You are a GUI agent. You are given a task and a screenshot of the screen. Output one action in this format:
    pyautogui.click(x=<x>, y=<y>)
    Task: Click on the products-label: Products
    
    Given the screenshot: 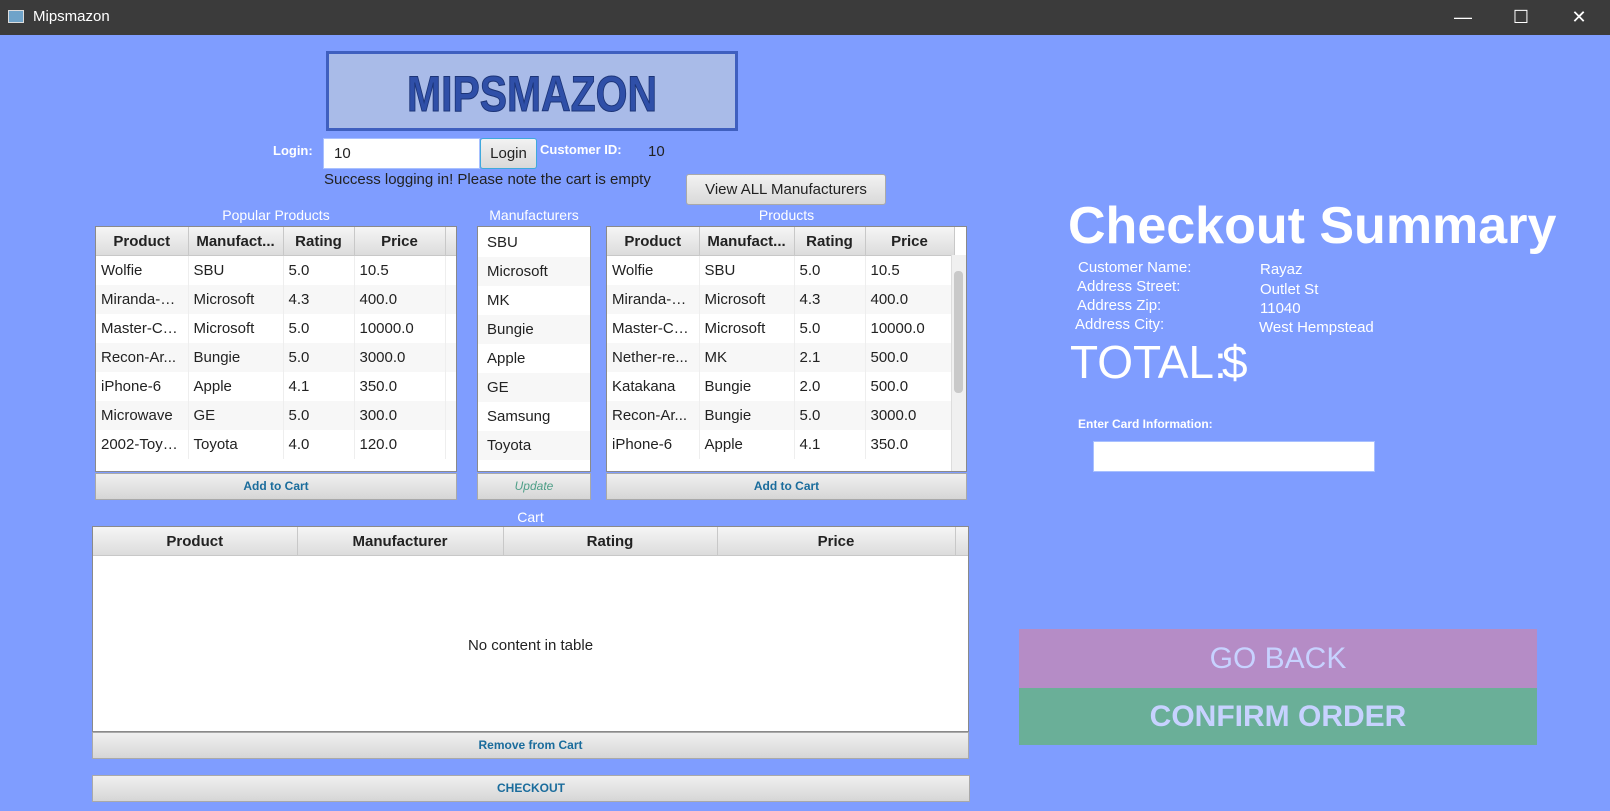 What is the action you would take?
    pyautogui.click(x=786, y=215)
    